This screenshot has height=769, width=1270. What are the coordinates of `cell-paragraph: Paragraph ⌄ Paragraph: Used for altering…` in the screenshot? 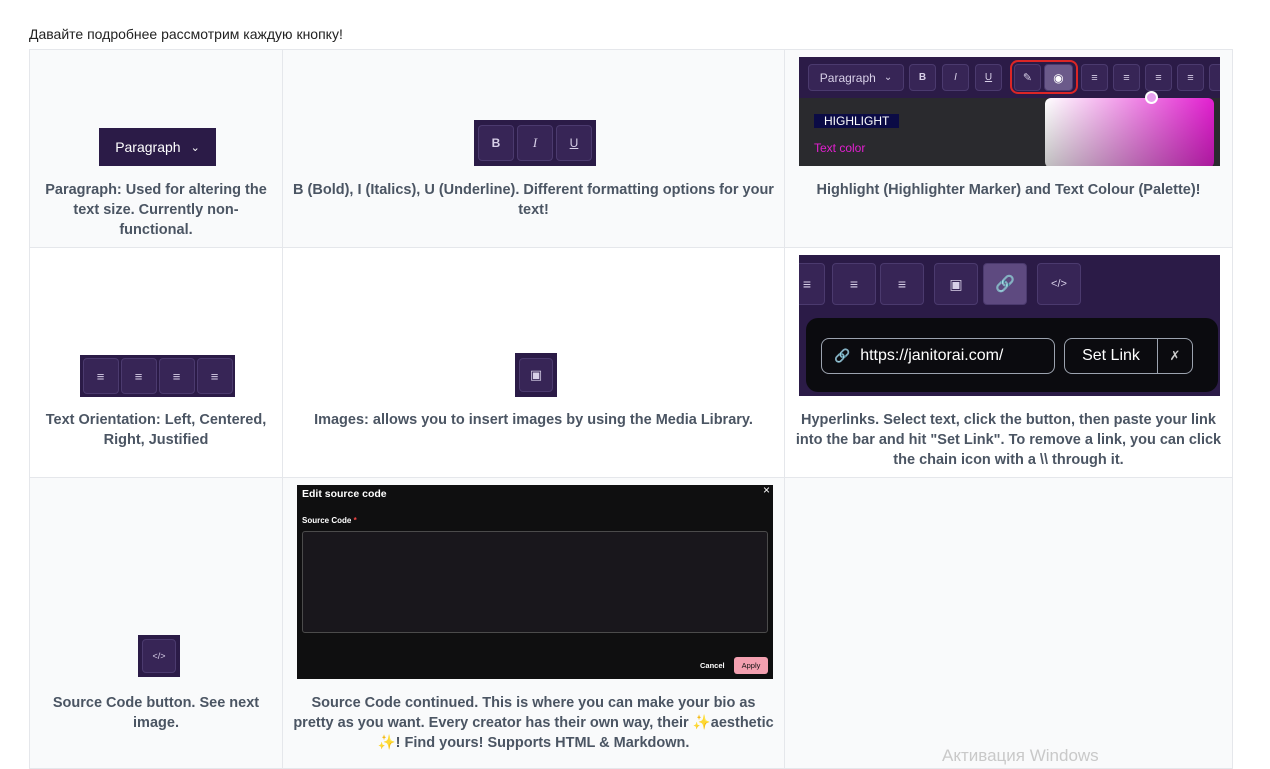 It's located at (156, 148).